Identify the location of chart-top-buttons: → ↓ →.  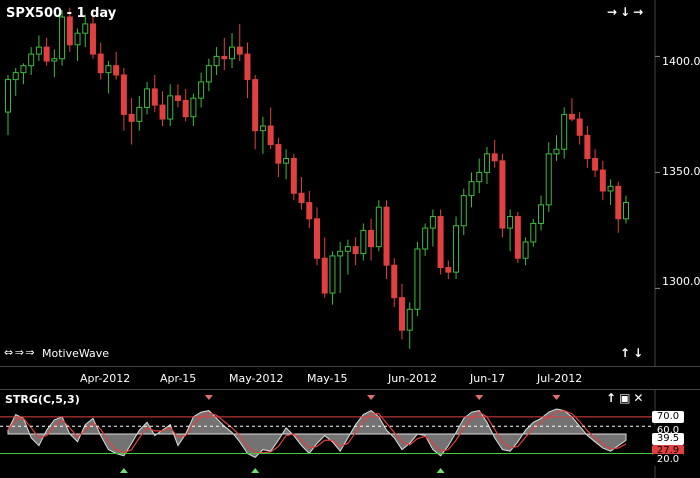
(623, 12).